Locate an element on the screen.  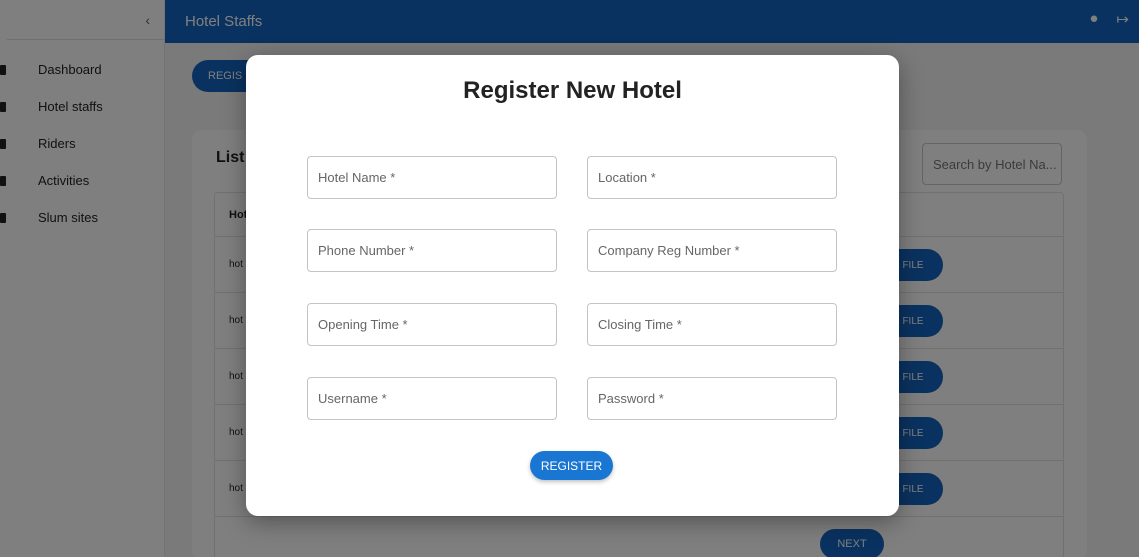
closing-time-input is located at coordinates (712, 324).